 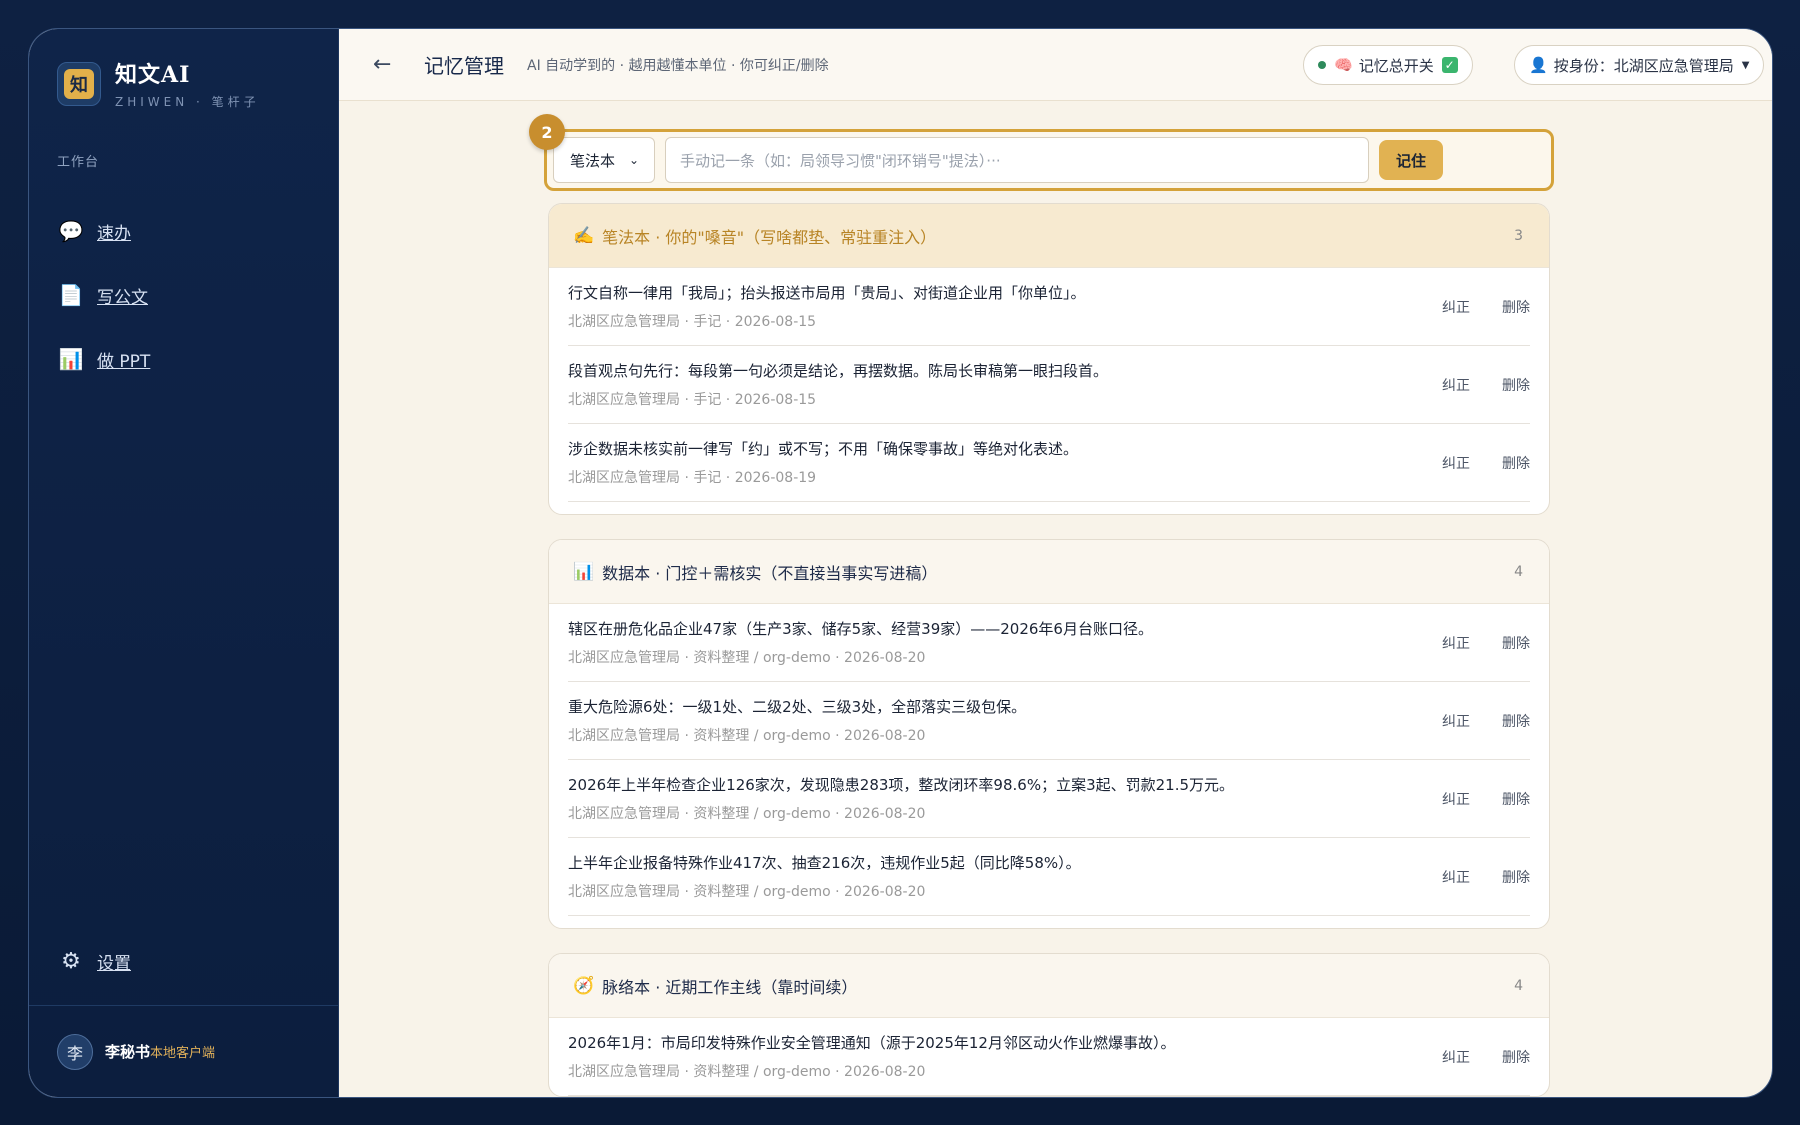 I want to click on brand-logo-char: 知, so click(x=79, y=83).